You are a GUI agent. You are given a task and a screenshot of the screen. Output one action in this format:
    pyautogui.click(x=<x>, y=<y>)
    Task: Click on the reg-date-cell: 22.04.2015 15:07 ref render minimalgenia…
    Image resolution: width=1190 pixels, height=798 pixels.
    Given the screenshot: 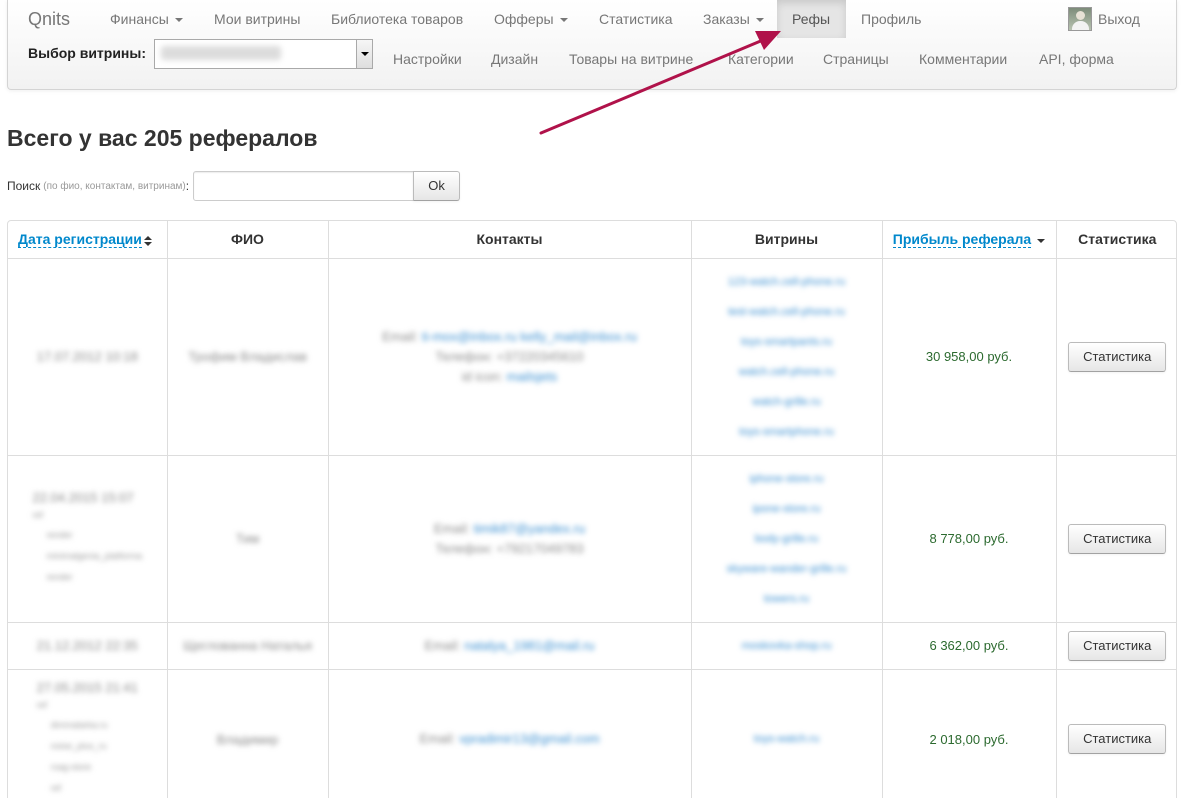 What is the action you would take?
    pyautogui.click(x=87, y=538)
    